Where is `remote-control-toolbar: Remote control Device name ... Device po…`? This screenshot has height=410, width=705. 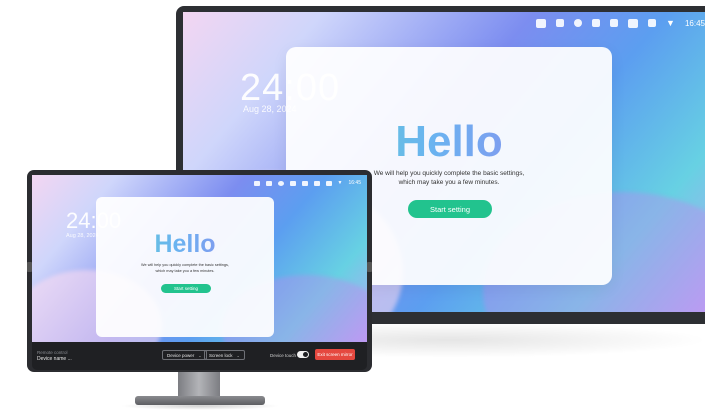 remote-control-toolbar: Remote control Device name ... Device po… is located at coordinates (199, 356).